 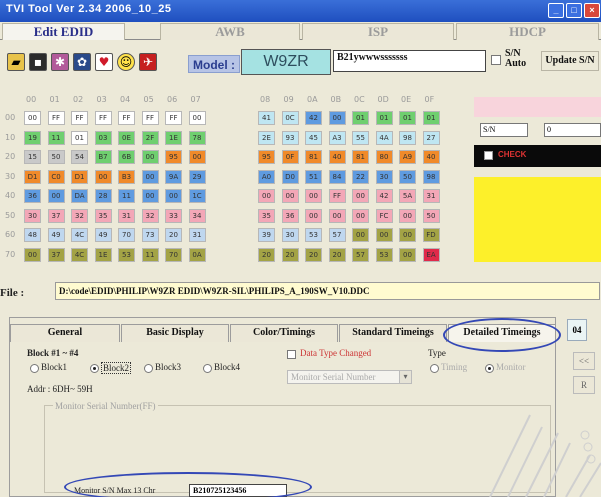 What do you see at coordinates (393, 333) in the screenshot?
I see `tab-standard-timings: Standard Timeings` at bounding box center [393, 333].